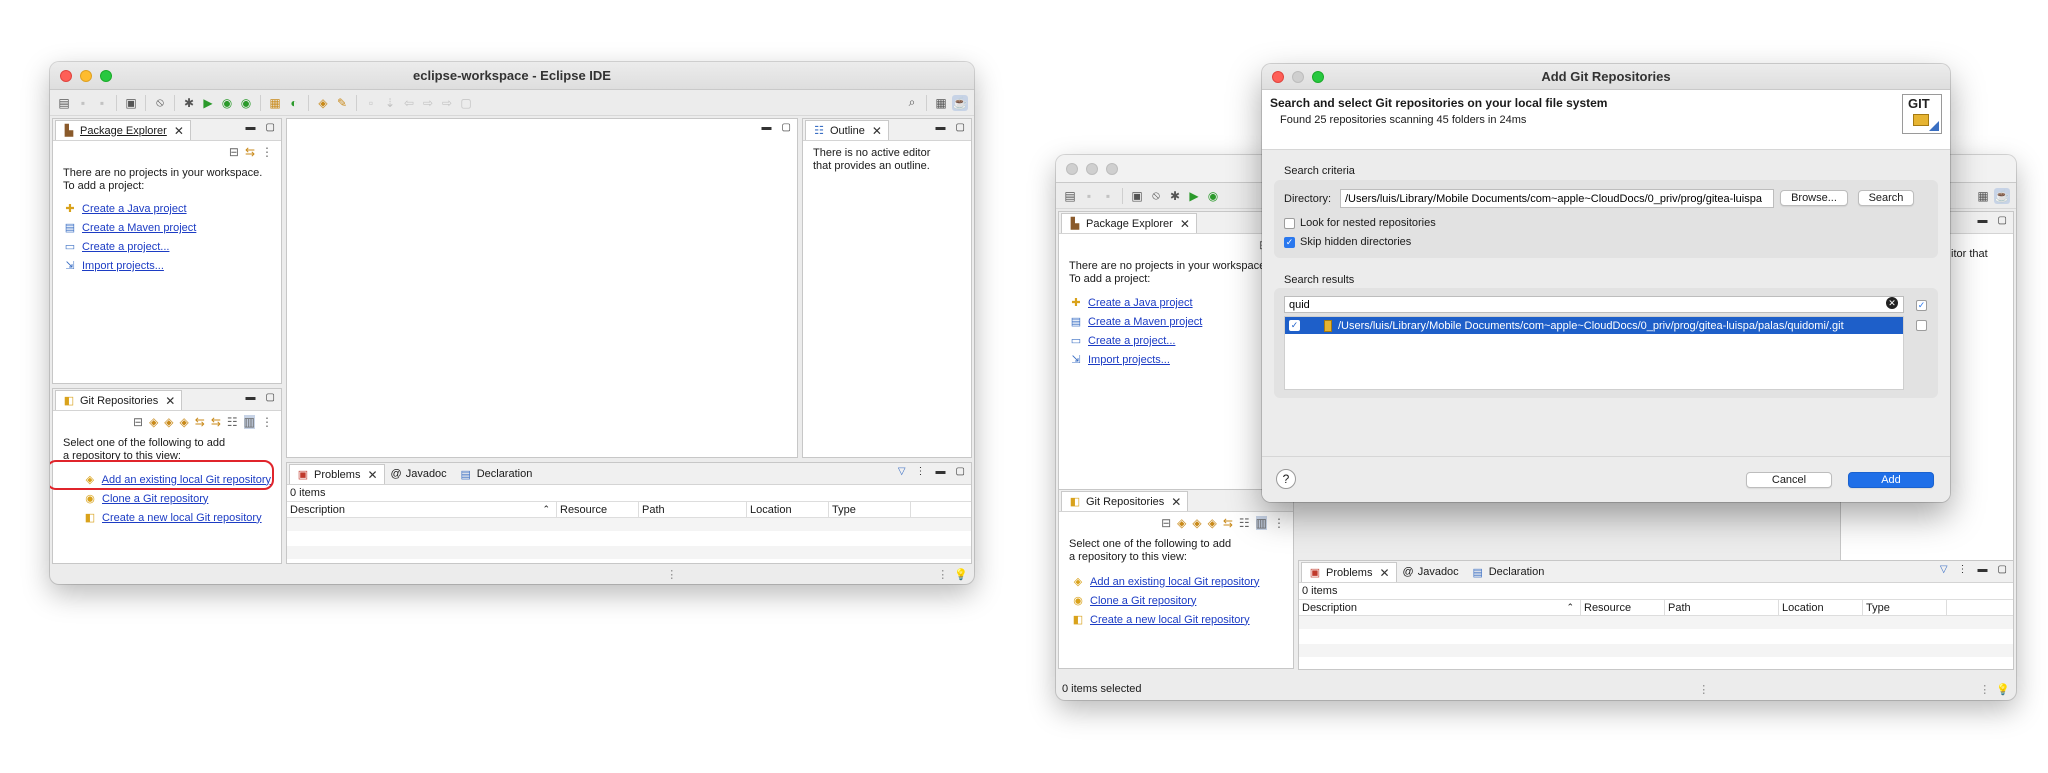  I want to click on link-icon: ⇆, so click(200, 422).